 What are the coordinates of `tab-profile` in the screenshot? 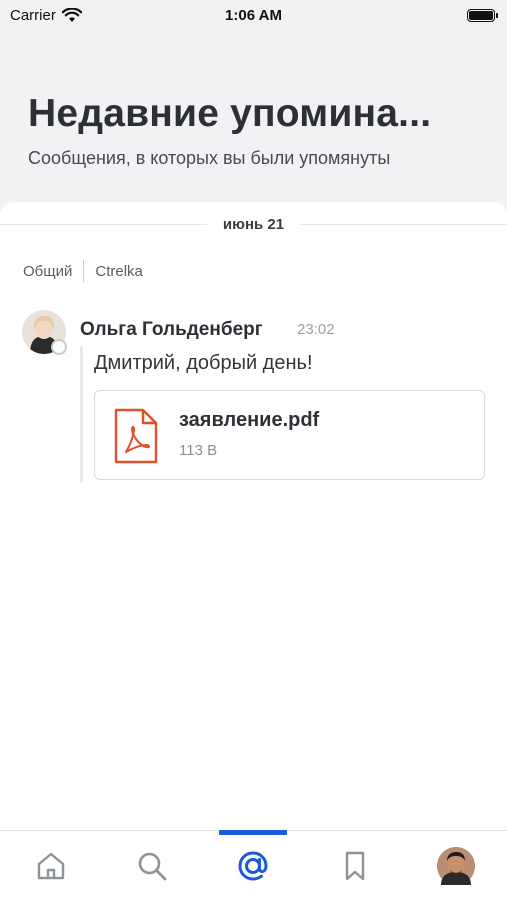 It's located at (456, 866).